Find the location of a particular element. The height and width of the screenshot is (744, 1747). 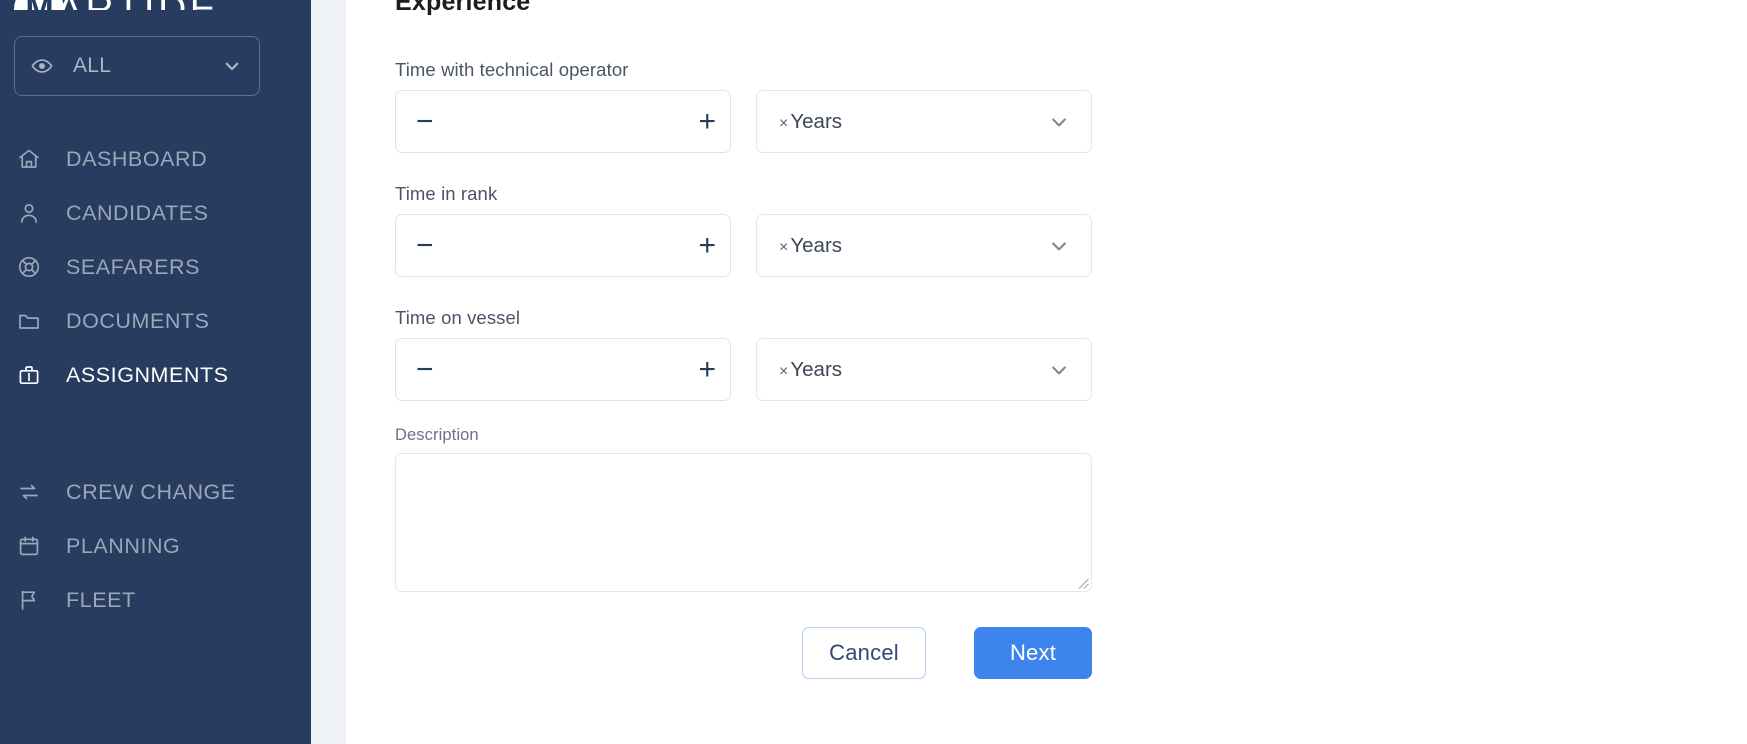

home-icon is located at coordinates (29, 159).